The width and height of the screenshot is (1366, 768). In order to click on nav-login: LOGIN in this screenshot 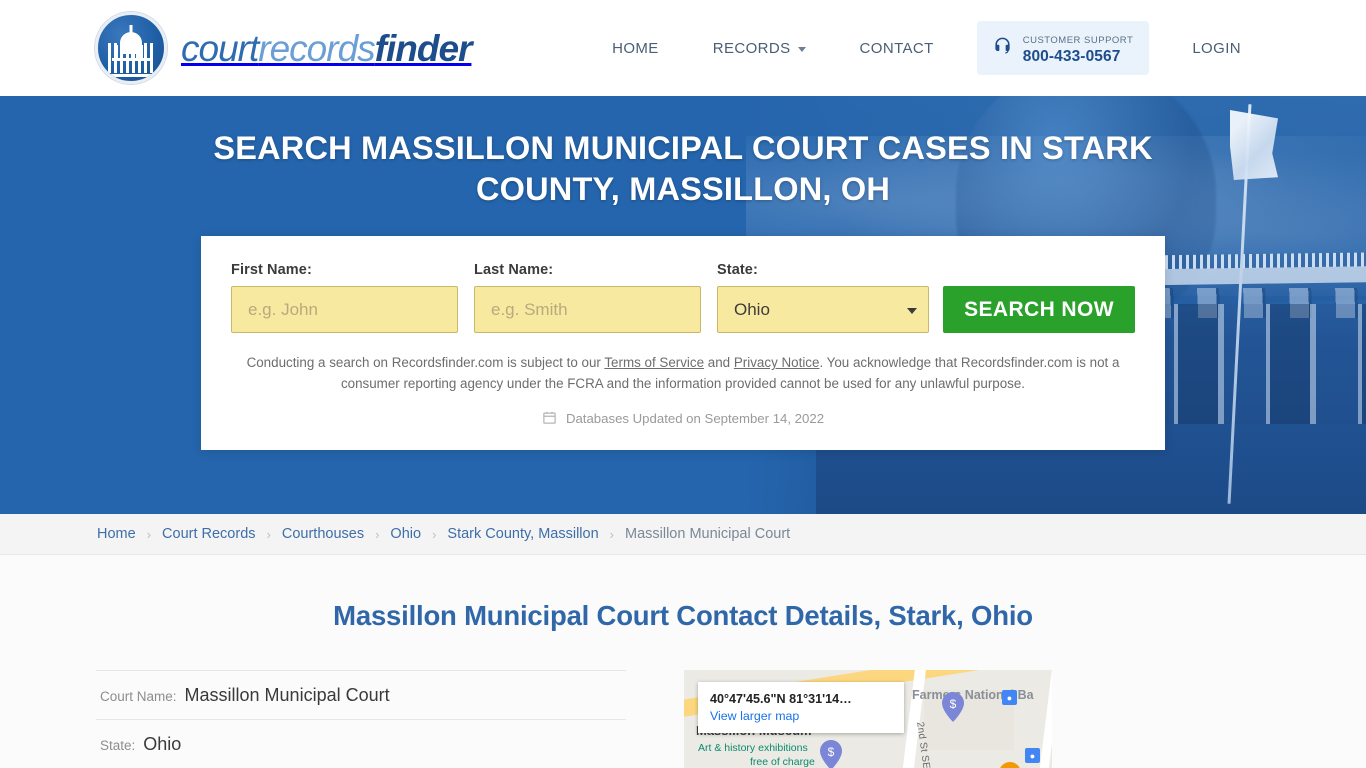, I will do `click(1216, 48)`.